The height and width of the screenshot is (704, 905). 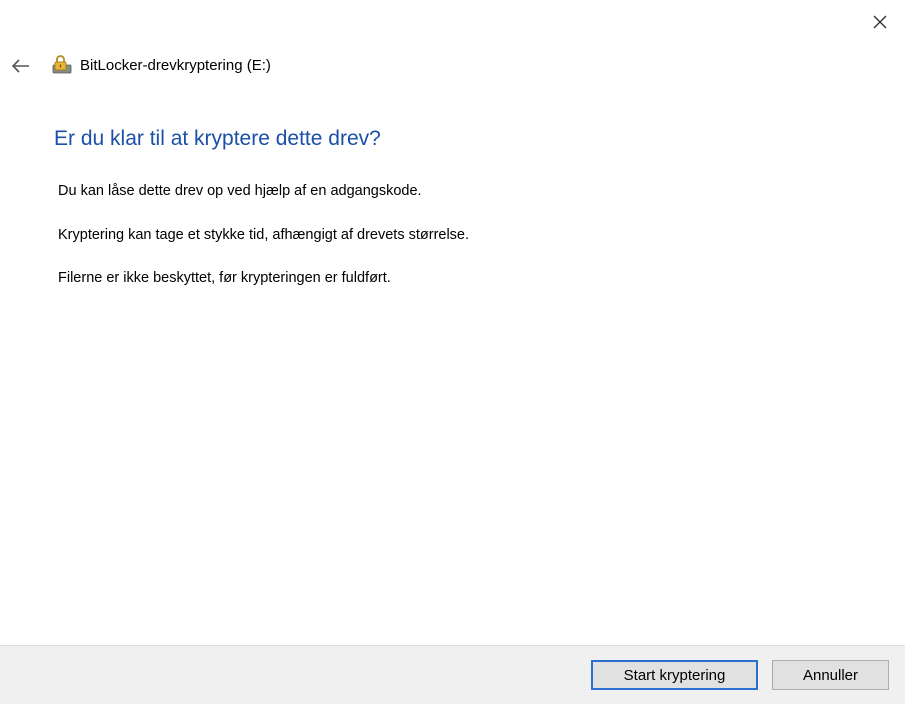 I want to click on close-icon, so click(x=880, y=22).